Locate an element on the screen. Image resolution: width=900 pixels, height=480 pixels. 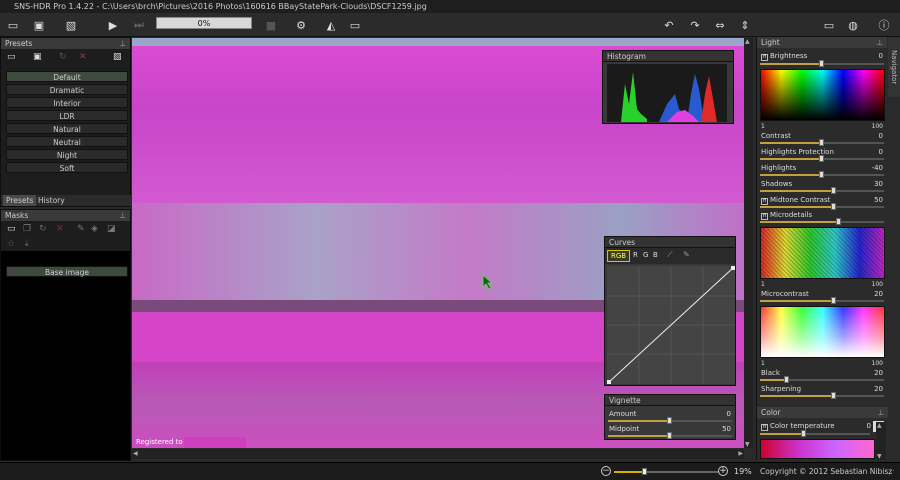
preset-interior: Interior is located at coordinates (67, 102).